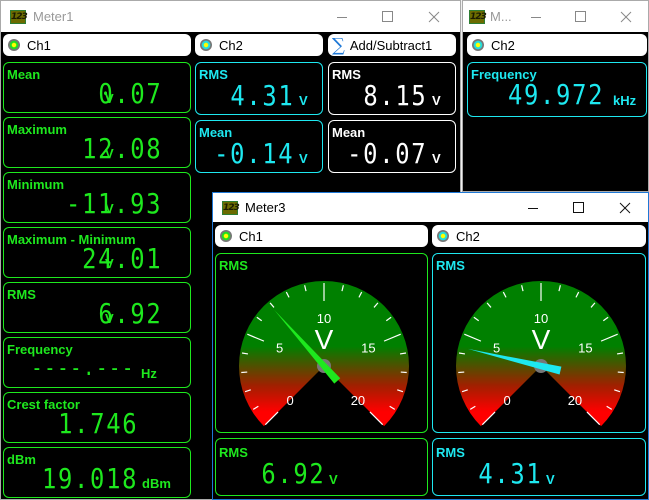 Image resolution: width=649 pixels, height=500 pixels. I want to click on panel-rms-ch1: RMS 6.92 V, so click(321, 467).